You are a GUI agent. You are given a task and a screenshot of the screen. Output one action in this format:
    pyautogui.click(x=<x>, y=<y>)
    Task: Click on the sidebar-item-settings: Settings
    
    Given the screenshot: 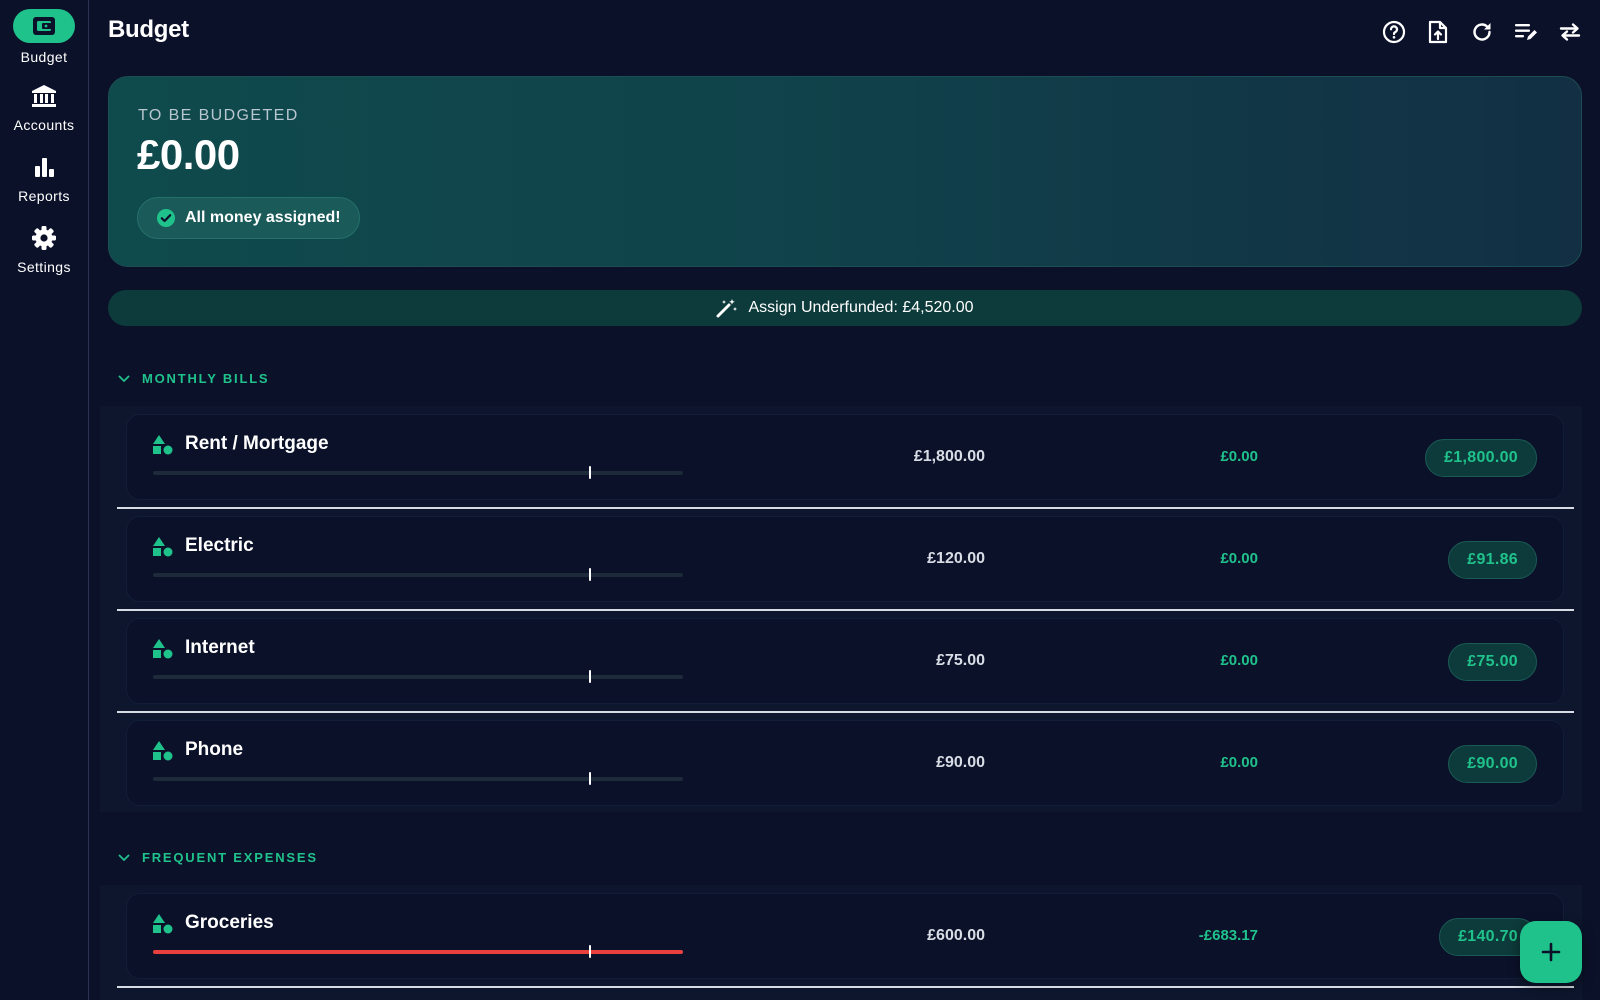 What is the action you would take?
    pyautogui.click(x=44, y=249)
    